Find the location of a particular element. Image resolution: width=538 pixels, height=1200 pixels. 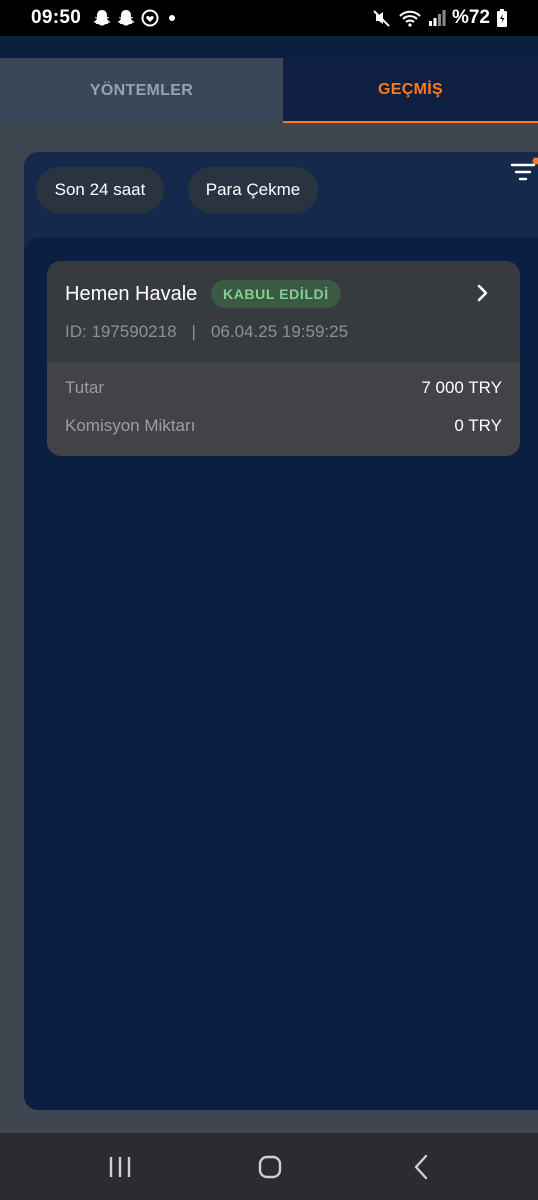

transaction-datetime: 06.04.25 19:59:25 is located at coordinates (279, 331).